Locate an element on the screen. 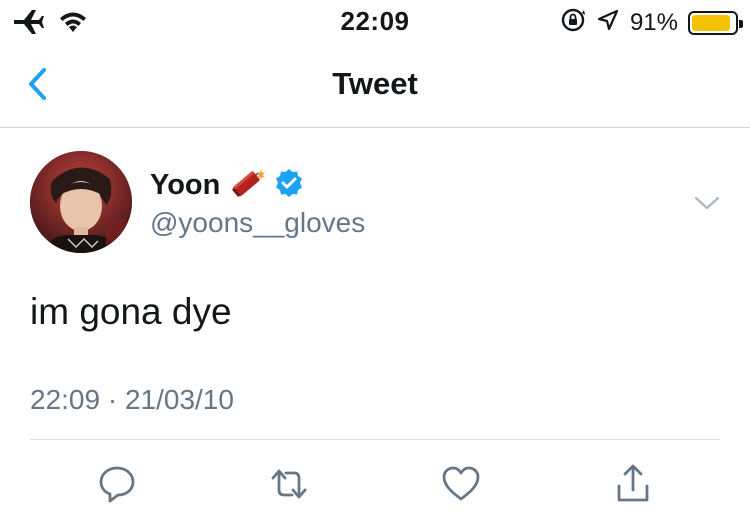 The image size is (750, 527). battery-fill is located at coordinates (711, 22).